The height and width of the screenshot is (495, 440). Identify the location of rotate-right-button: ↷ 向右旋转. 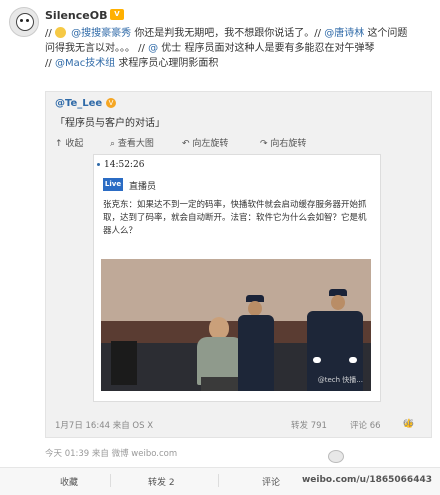
(283, 142).